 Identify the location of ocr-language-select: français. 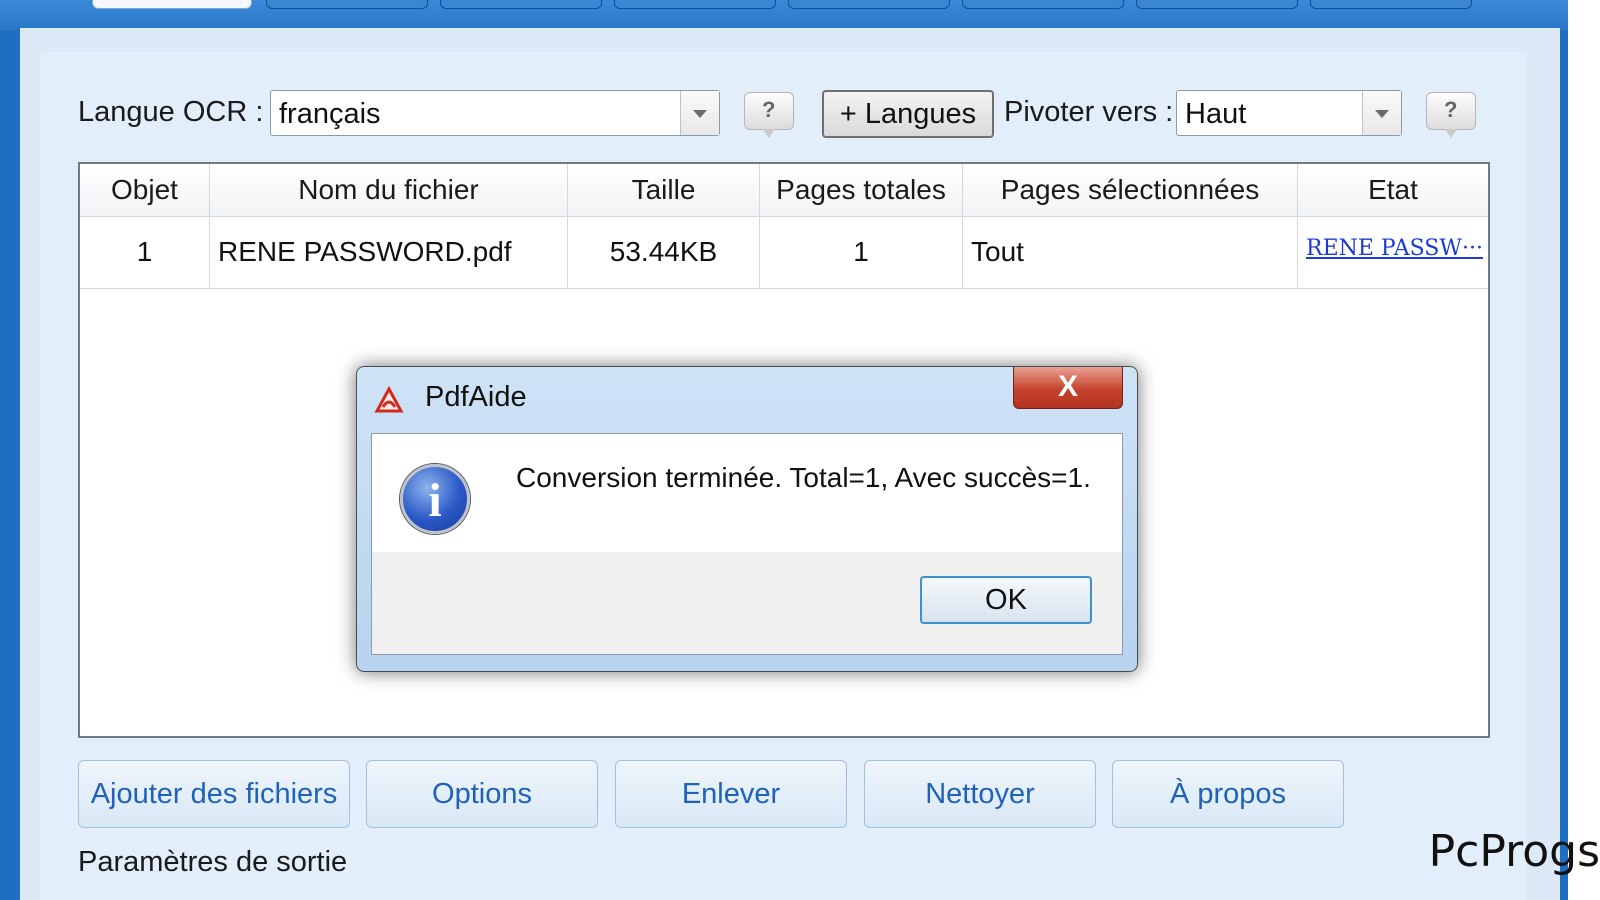
(495, 113).